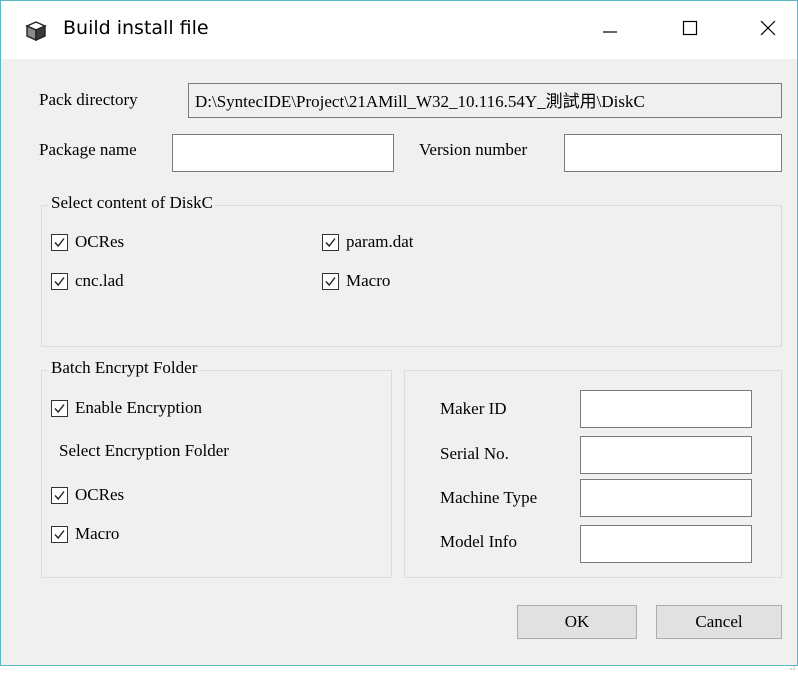 This screenshot has width=798, height=675. I want to click on checkbox-label: Enable Encryption, so click(138, 407).